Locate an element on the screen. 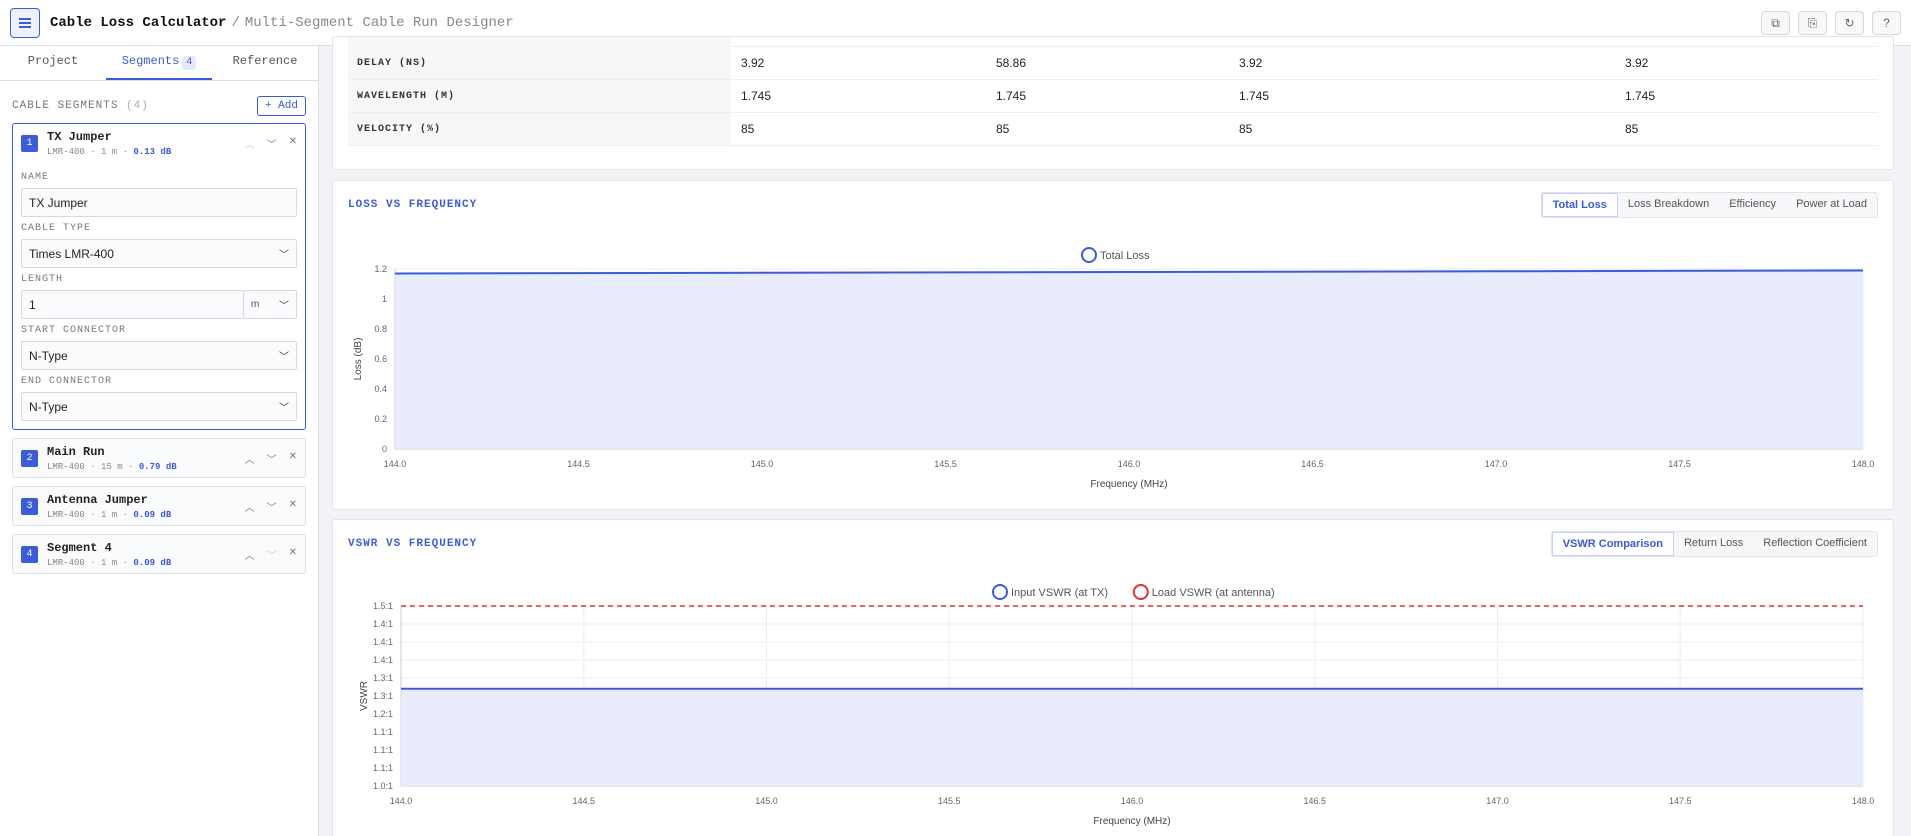  end-connector-label: END CONNECTOR is located at coordinates (67, 381).